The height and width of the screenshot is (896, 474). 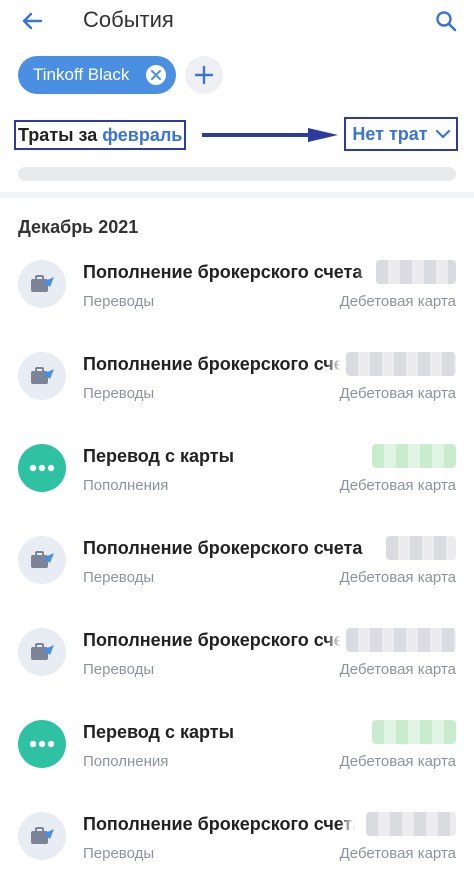 What do you see at coordinates (237, 174) in the screenshot?
I see `spending-progress-bar` at bounding box center [237, 174].